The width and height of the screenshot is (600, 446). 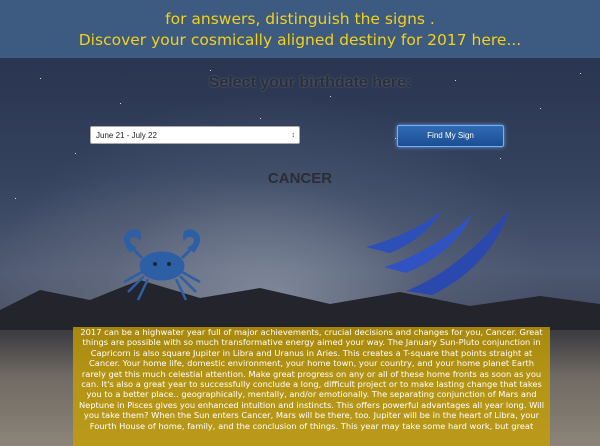 I want to click on select-arrows-icon: ↕, so click(x=293, y=135).